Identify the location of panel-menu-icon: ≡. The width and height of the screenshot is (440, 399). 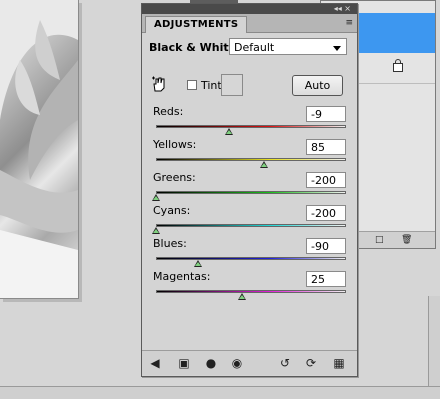
(349, 23).